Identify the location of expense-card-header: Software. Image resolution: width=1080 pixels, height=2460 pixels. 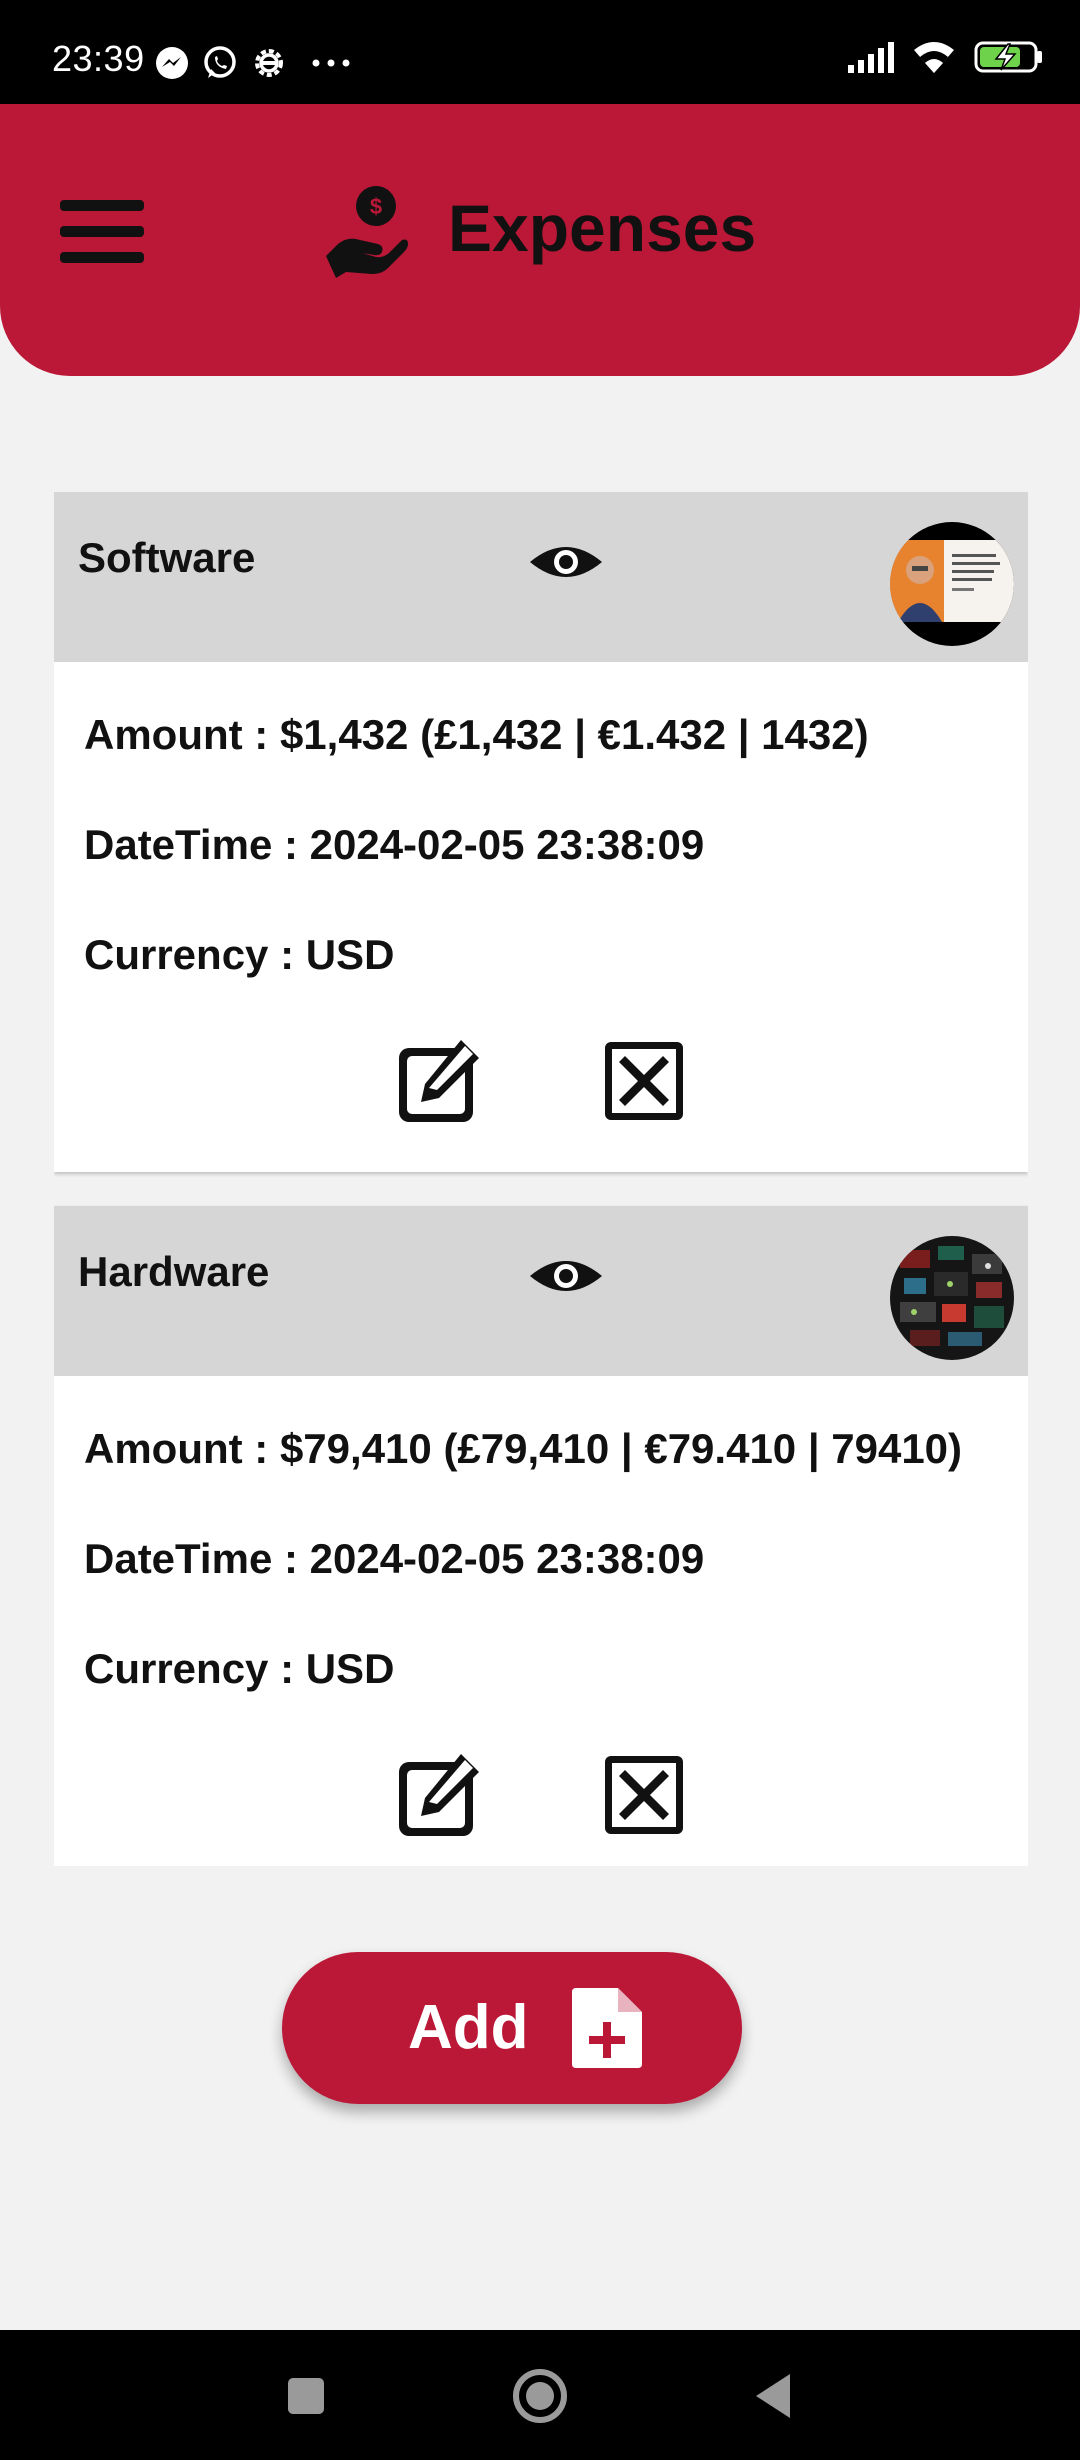
(541, 577).